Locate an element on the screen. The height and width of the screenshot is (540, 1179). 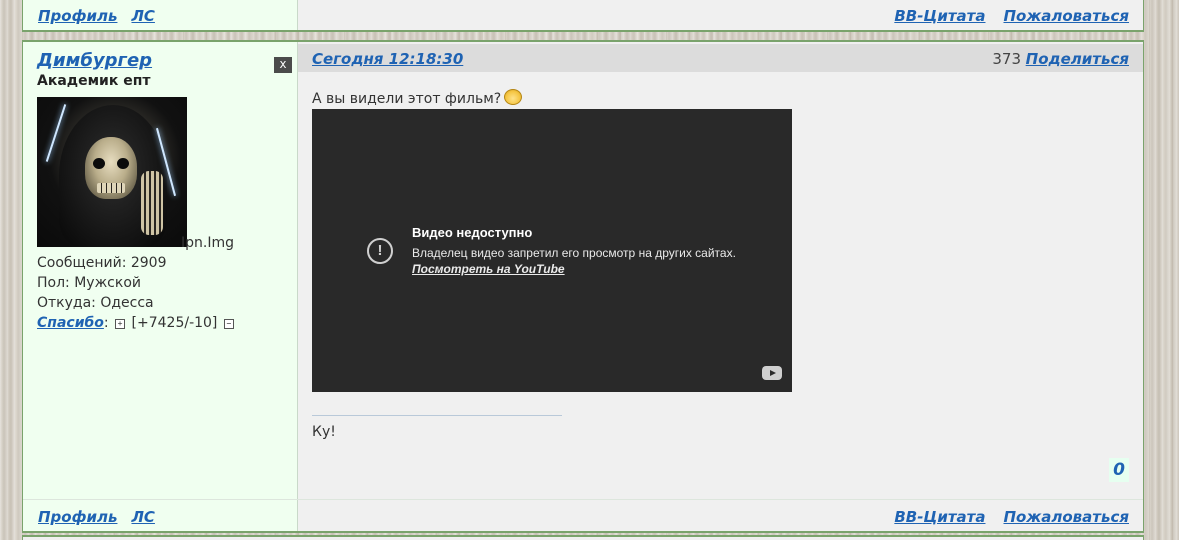
previous-post-footer: Профиль ЛС BB-Цитата Пожаловаться is located at coordinates (583, 16).